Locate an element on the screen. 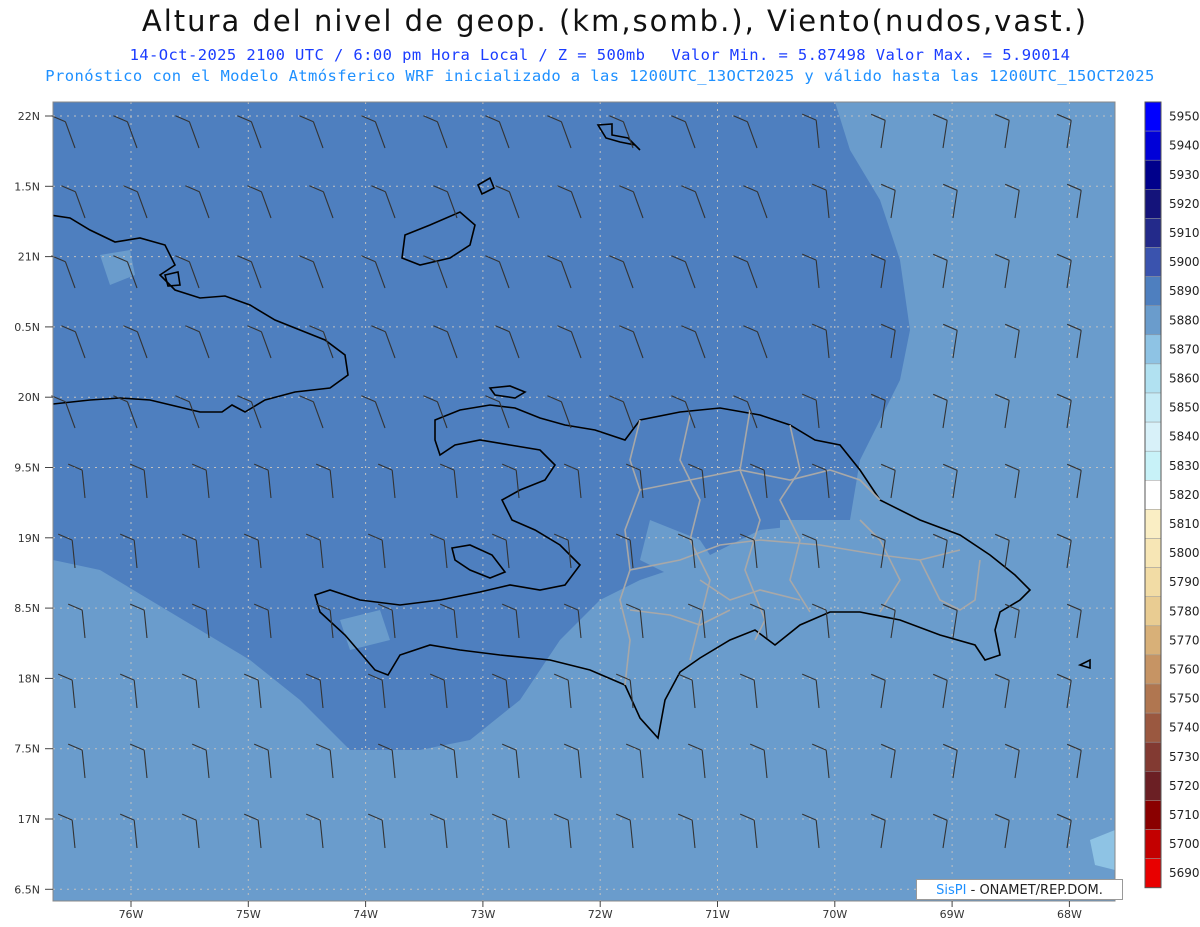  lat-label: 20N is located at coordinates (29, 397).